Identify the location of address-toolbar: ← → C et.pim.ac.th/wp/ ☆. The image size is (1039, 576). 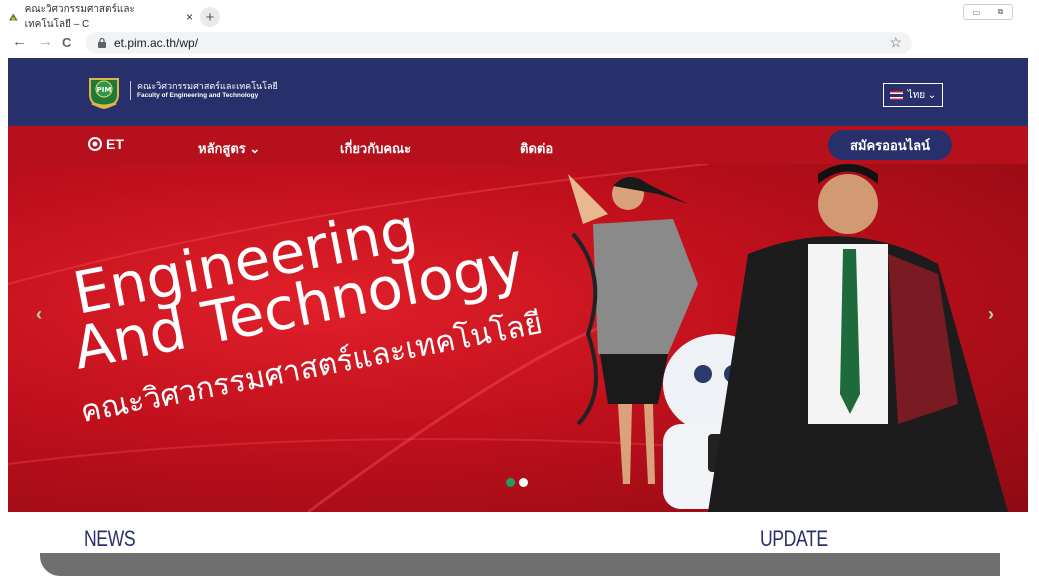
(519, 43).